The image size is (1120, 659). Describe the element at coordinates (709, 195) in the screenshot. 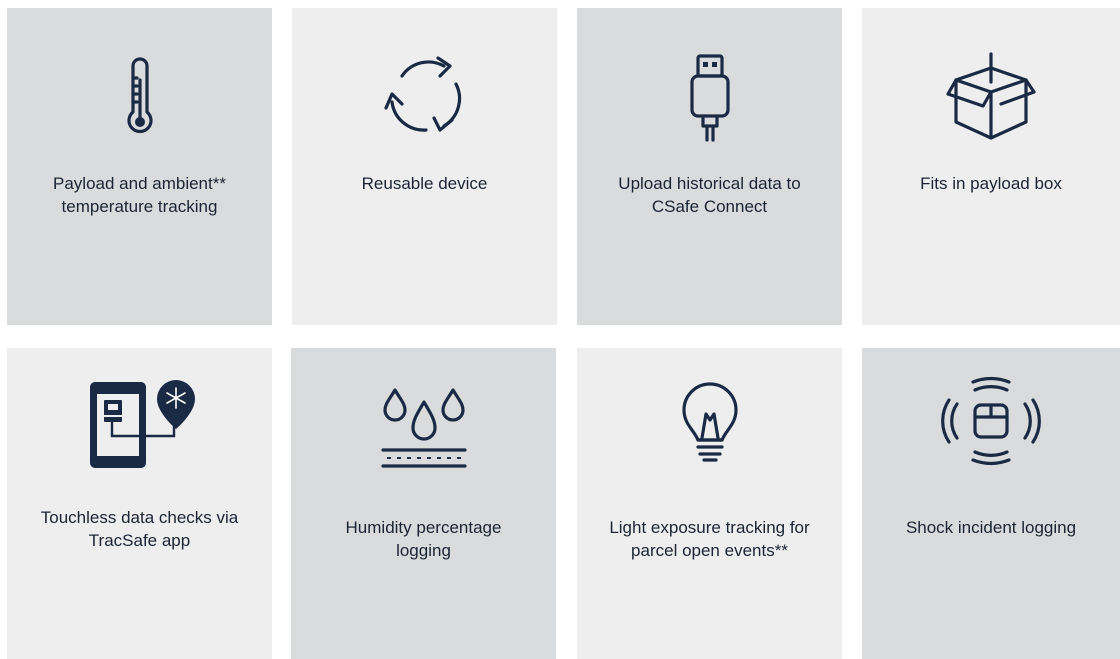

I see `feature-label: Upload historical data to CSafe Connect` at that location.